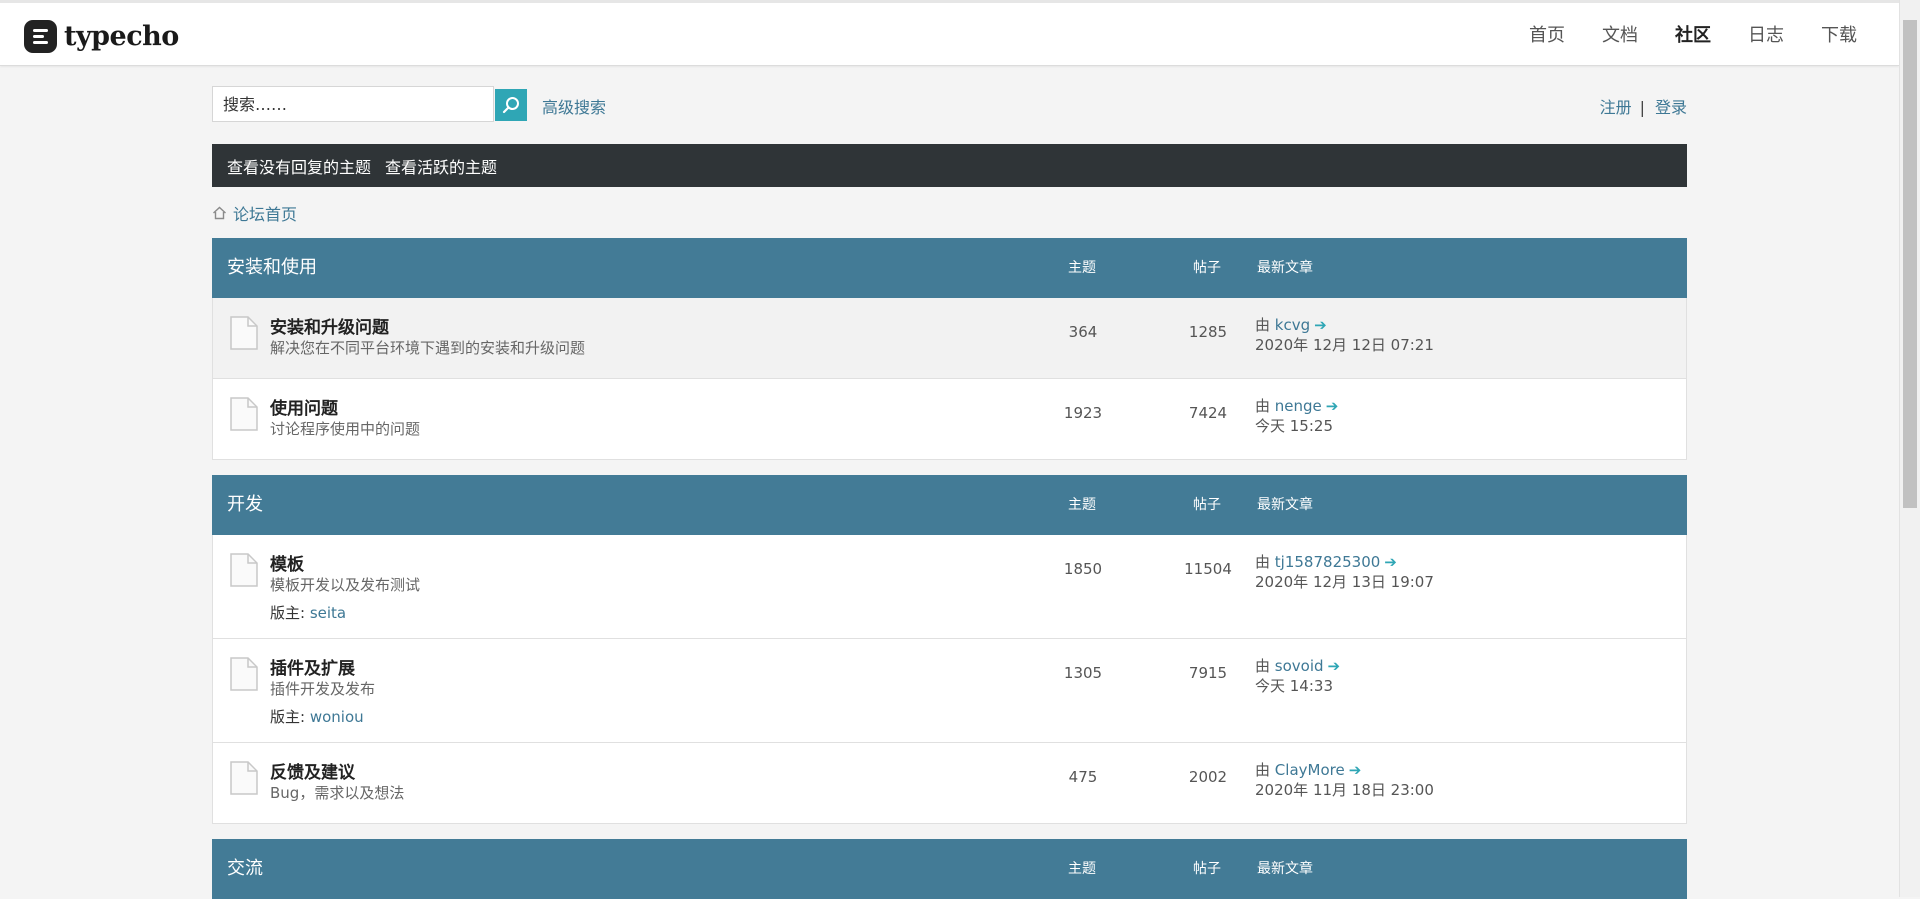 Image resolution: width=1920 pixels, height=899 pixels. What do you see at coordinates (299, 166) in the screenshot?
I see `unanswered-topics-link: 查看没有回复的主题` at bounding box center [299, 166].